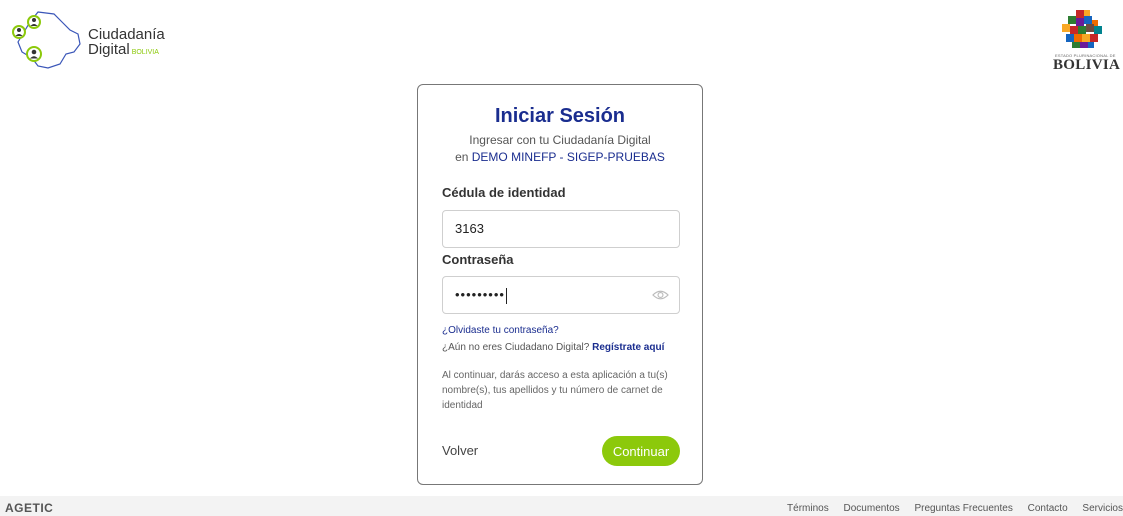  Describe the element at coordinates (628, 347) in the screenshot. I see `register-link: Regístrate aquí` at that location.